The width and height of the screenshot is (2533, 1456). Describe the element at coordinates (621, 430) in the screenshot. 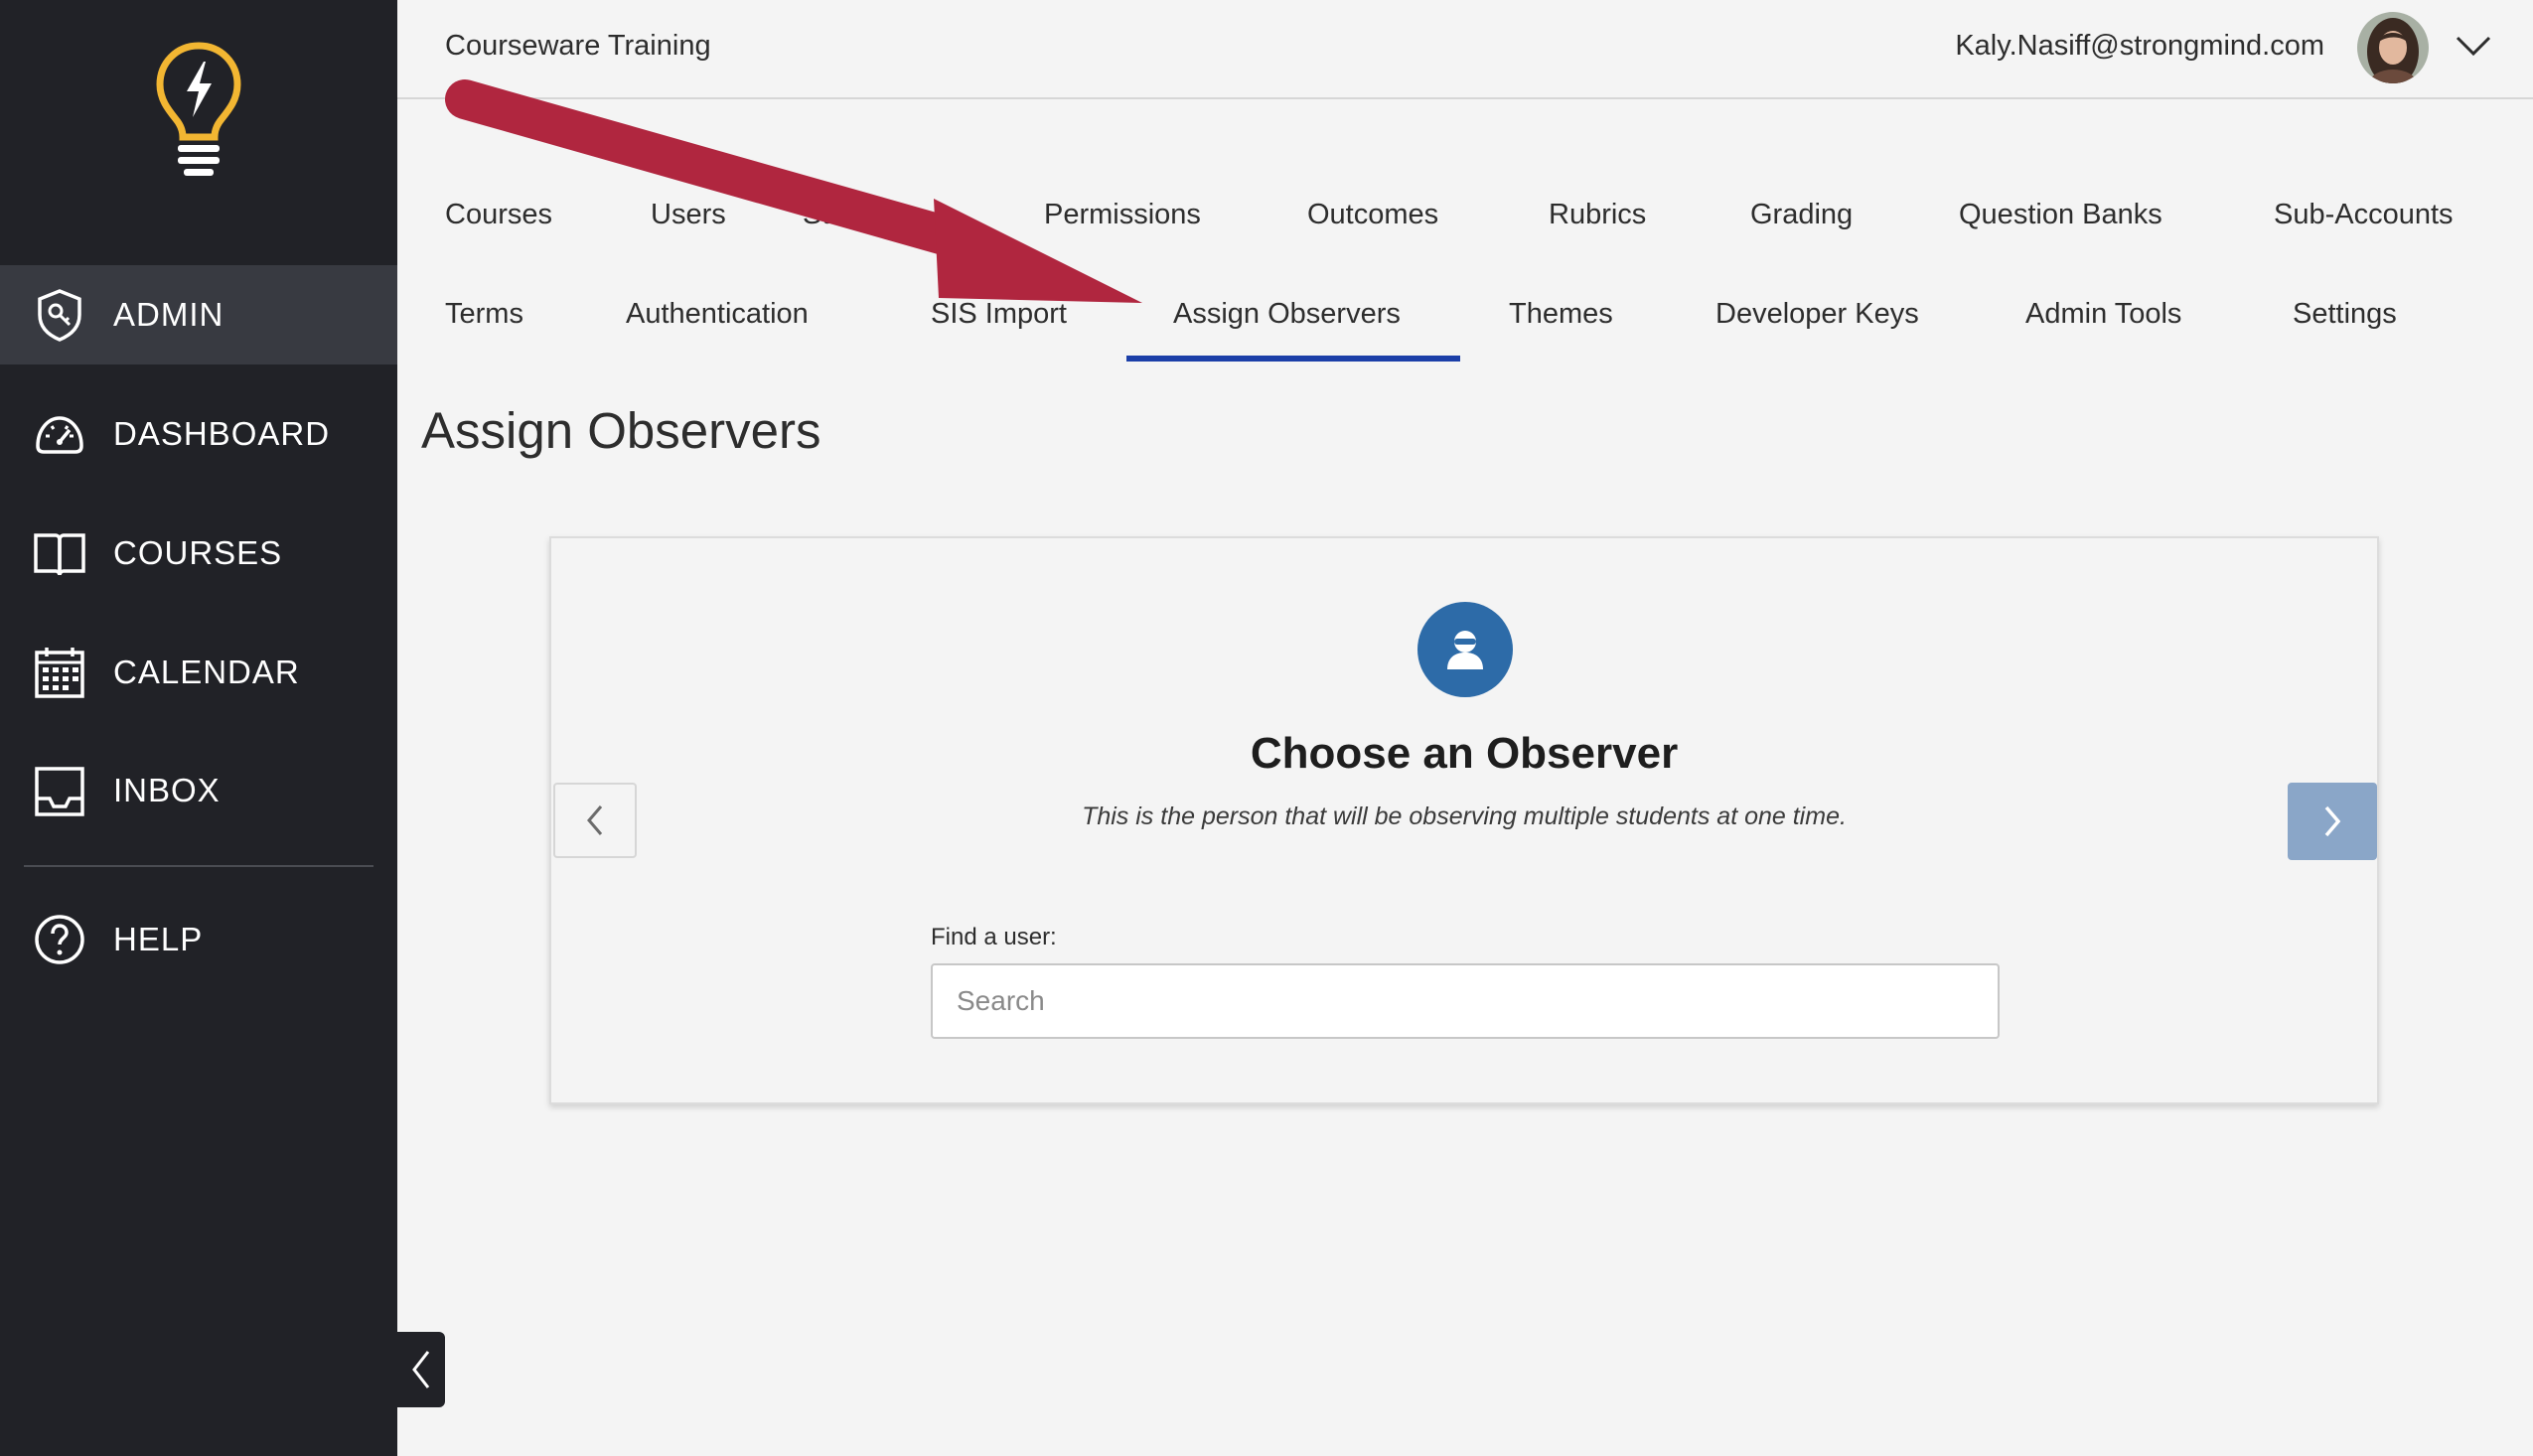

I see `page-title: Assign Observers` at that location.